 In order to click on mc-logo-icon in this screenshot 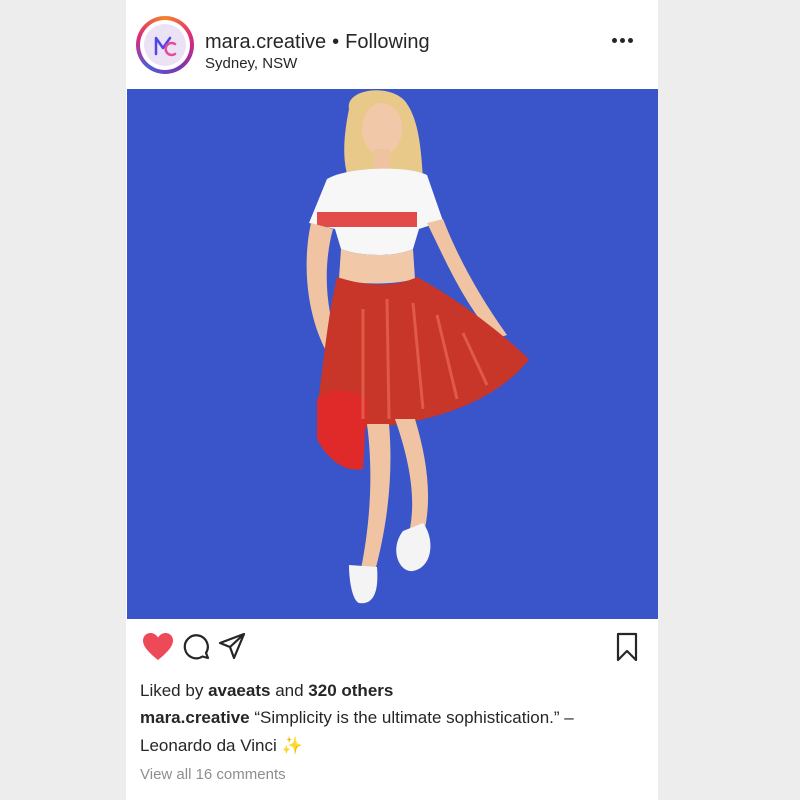, I will do `click(165, 46)`.